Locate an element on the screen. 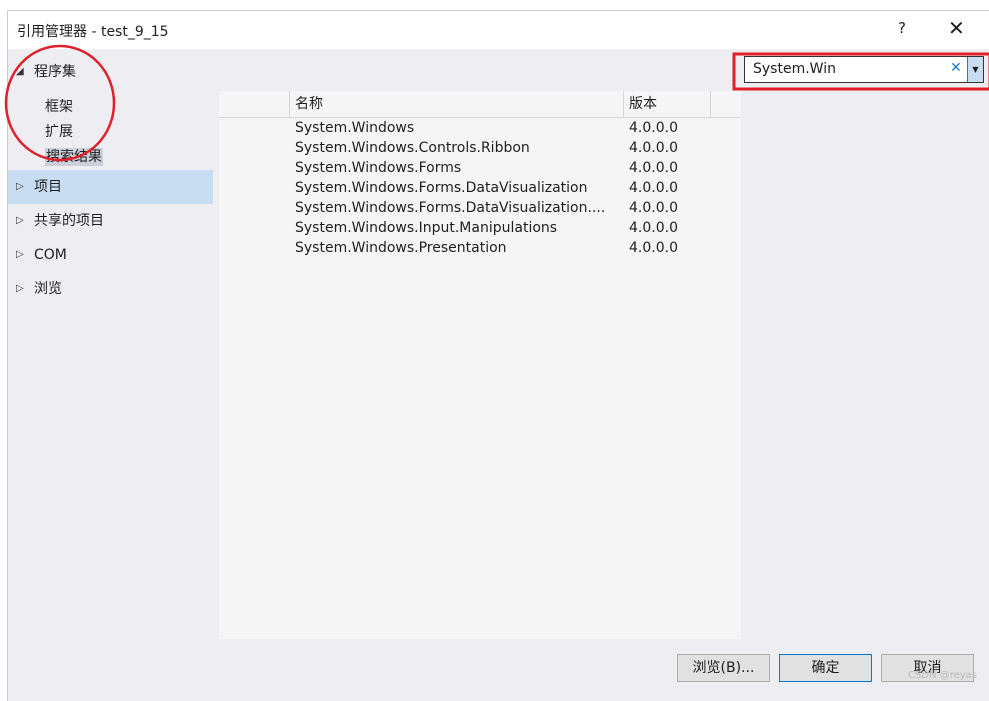 This screenshot has width=989, height=701. assembly-name: System.Windows.Presentation is located at coordinates (401, 248).